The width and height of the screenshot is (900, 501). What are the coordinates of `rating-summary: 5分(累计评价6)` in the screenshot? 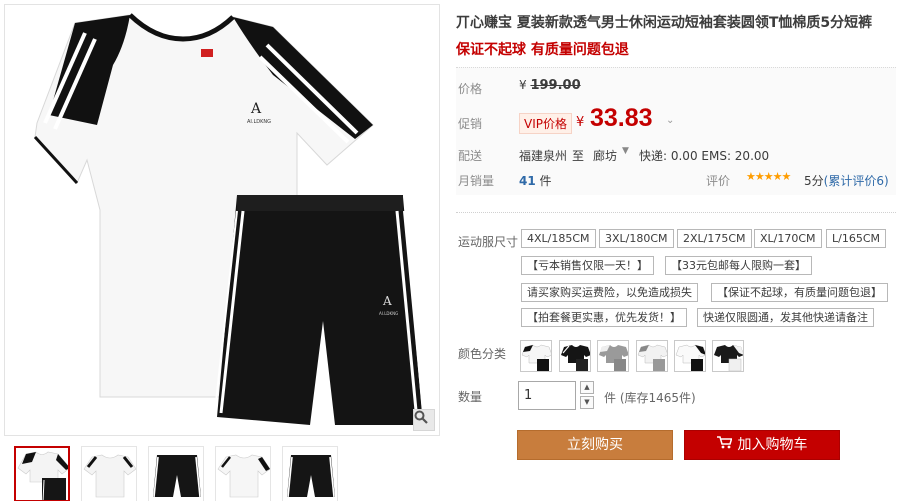 It's located at (846, 180).